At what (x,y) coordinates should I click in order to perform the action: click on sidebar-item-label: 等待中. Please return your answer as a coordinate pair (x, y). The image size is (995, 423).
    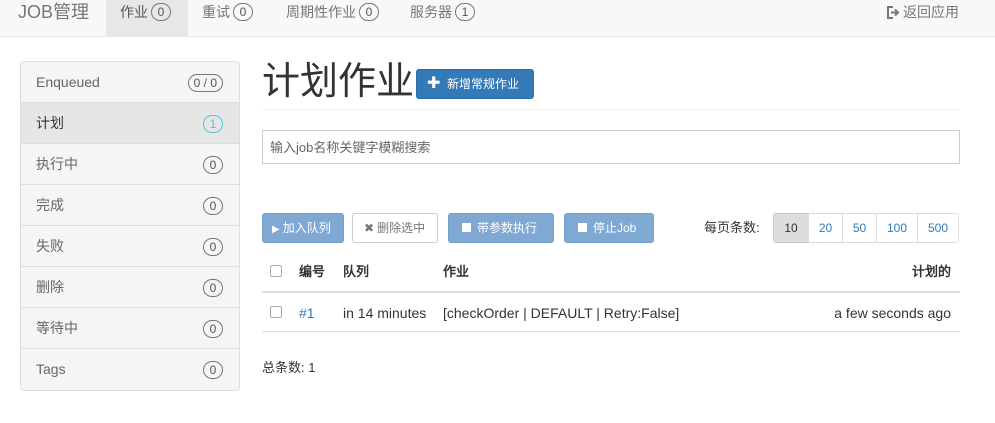
    Looking at the image, I should click on (57, 328).